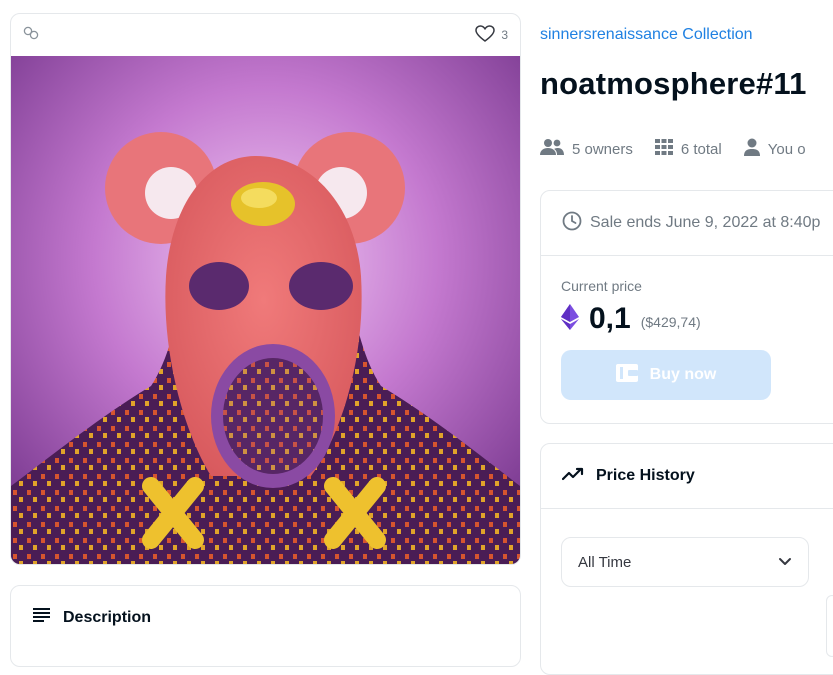 The height and width of the screenshot is (675, 833). Describe the element at coordinates (107, 617) in the screenshot. I see `description-label: Description` at that location.